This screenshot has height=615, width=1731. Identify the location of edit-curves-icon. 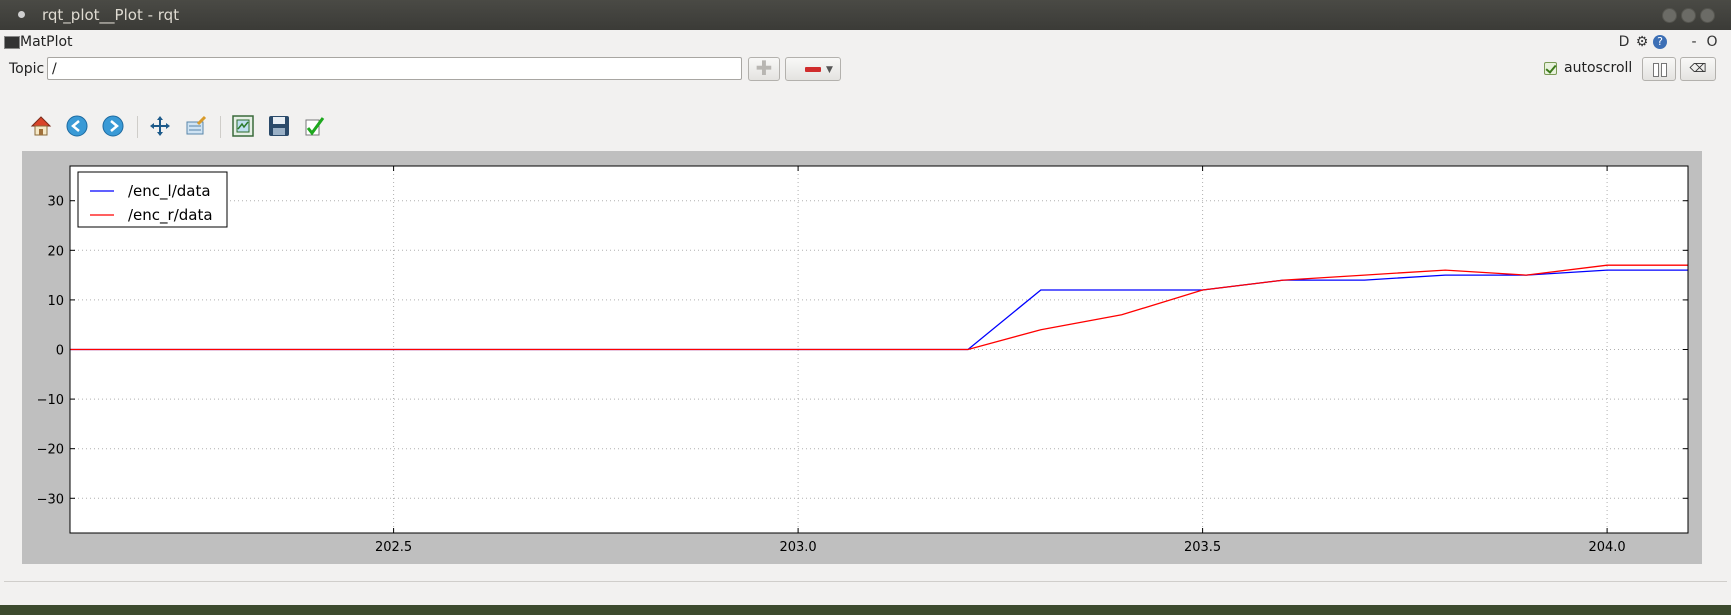
(315, 126).